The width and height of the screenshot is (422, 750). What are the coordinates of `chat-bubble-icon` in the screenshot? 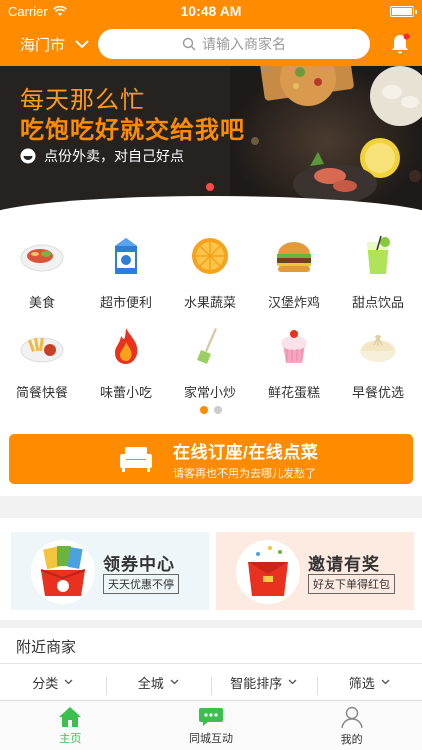 It's located at (211, 716).